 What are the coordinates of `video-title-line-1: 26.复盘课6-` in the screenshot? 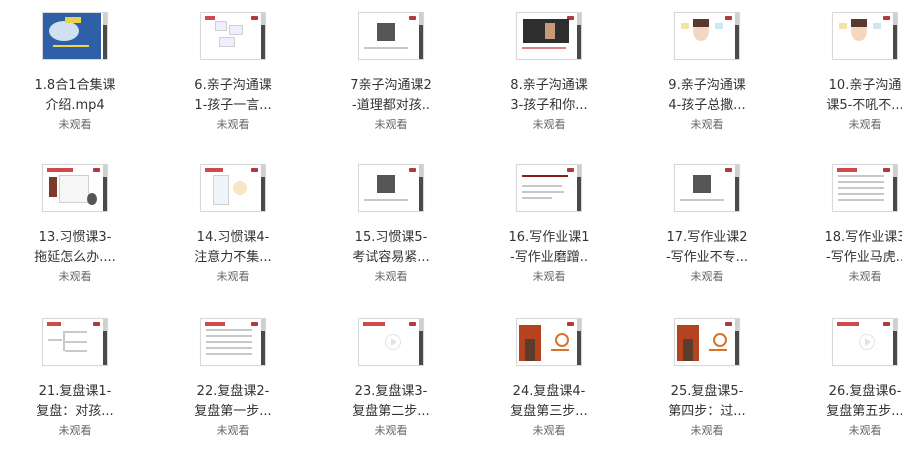 It's located at (865, 391).